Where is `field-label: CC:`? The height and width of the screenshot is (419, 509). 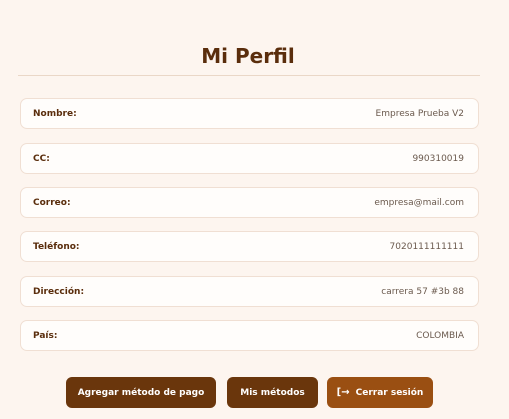
field-label: CC: is located at coordinates (41, 158).